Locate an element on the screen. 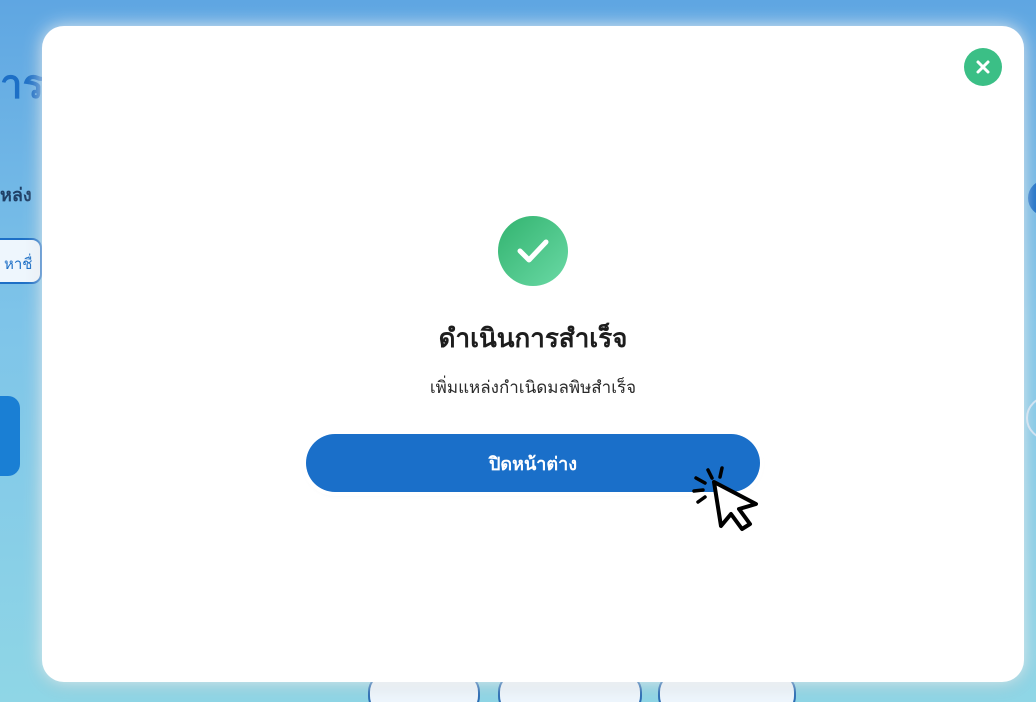  mouse-pointer-icon is located at coordinates (725, 498).